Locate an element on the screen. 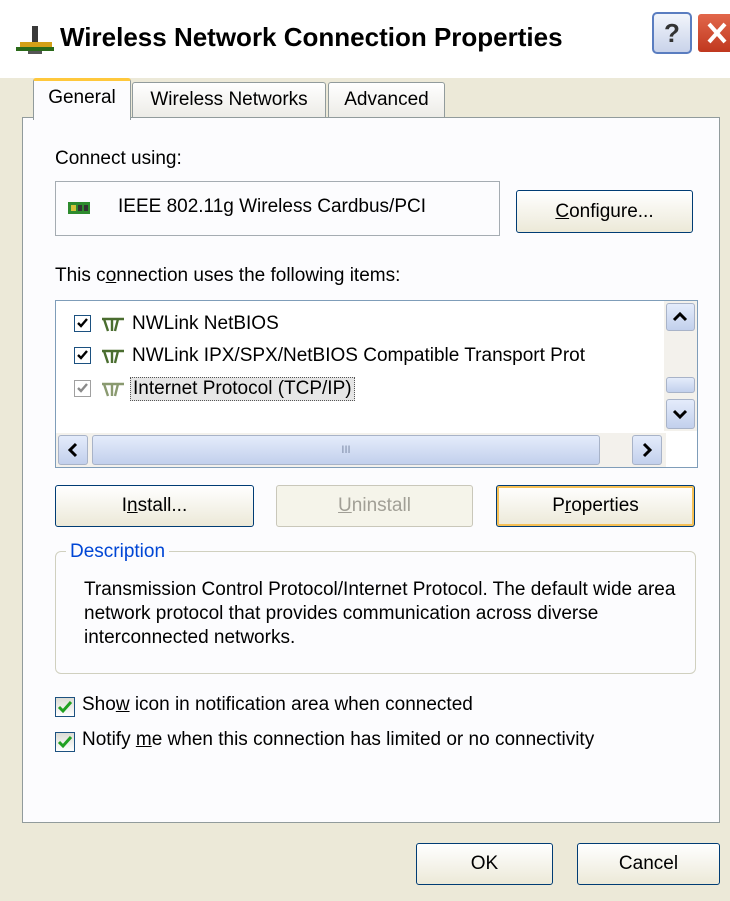 This screenshot has width=730, height=901. cancel-button: Cancel is located at coordinates (648, 864).